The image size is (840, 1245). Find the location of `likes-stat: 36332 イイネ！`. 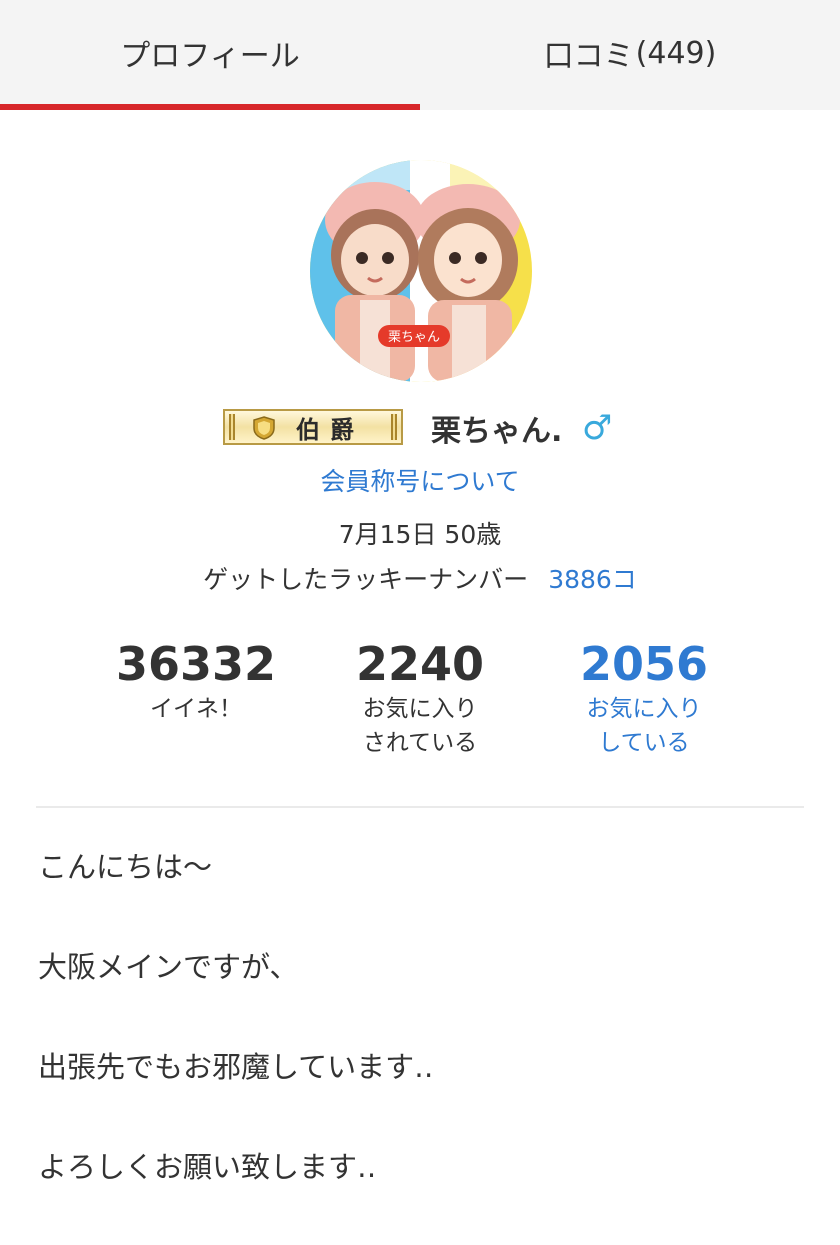

likes-stat: 36332 イイネ！ is located at coordinates (196, 681).